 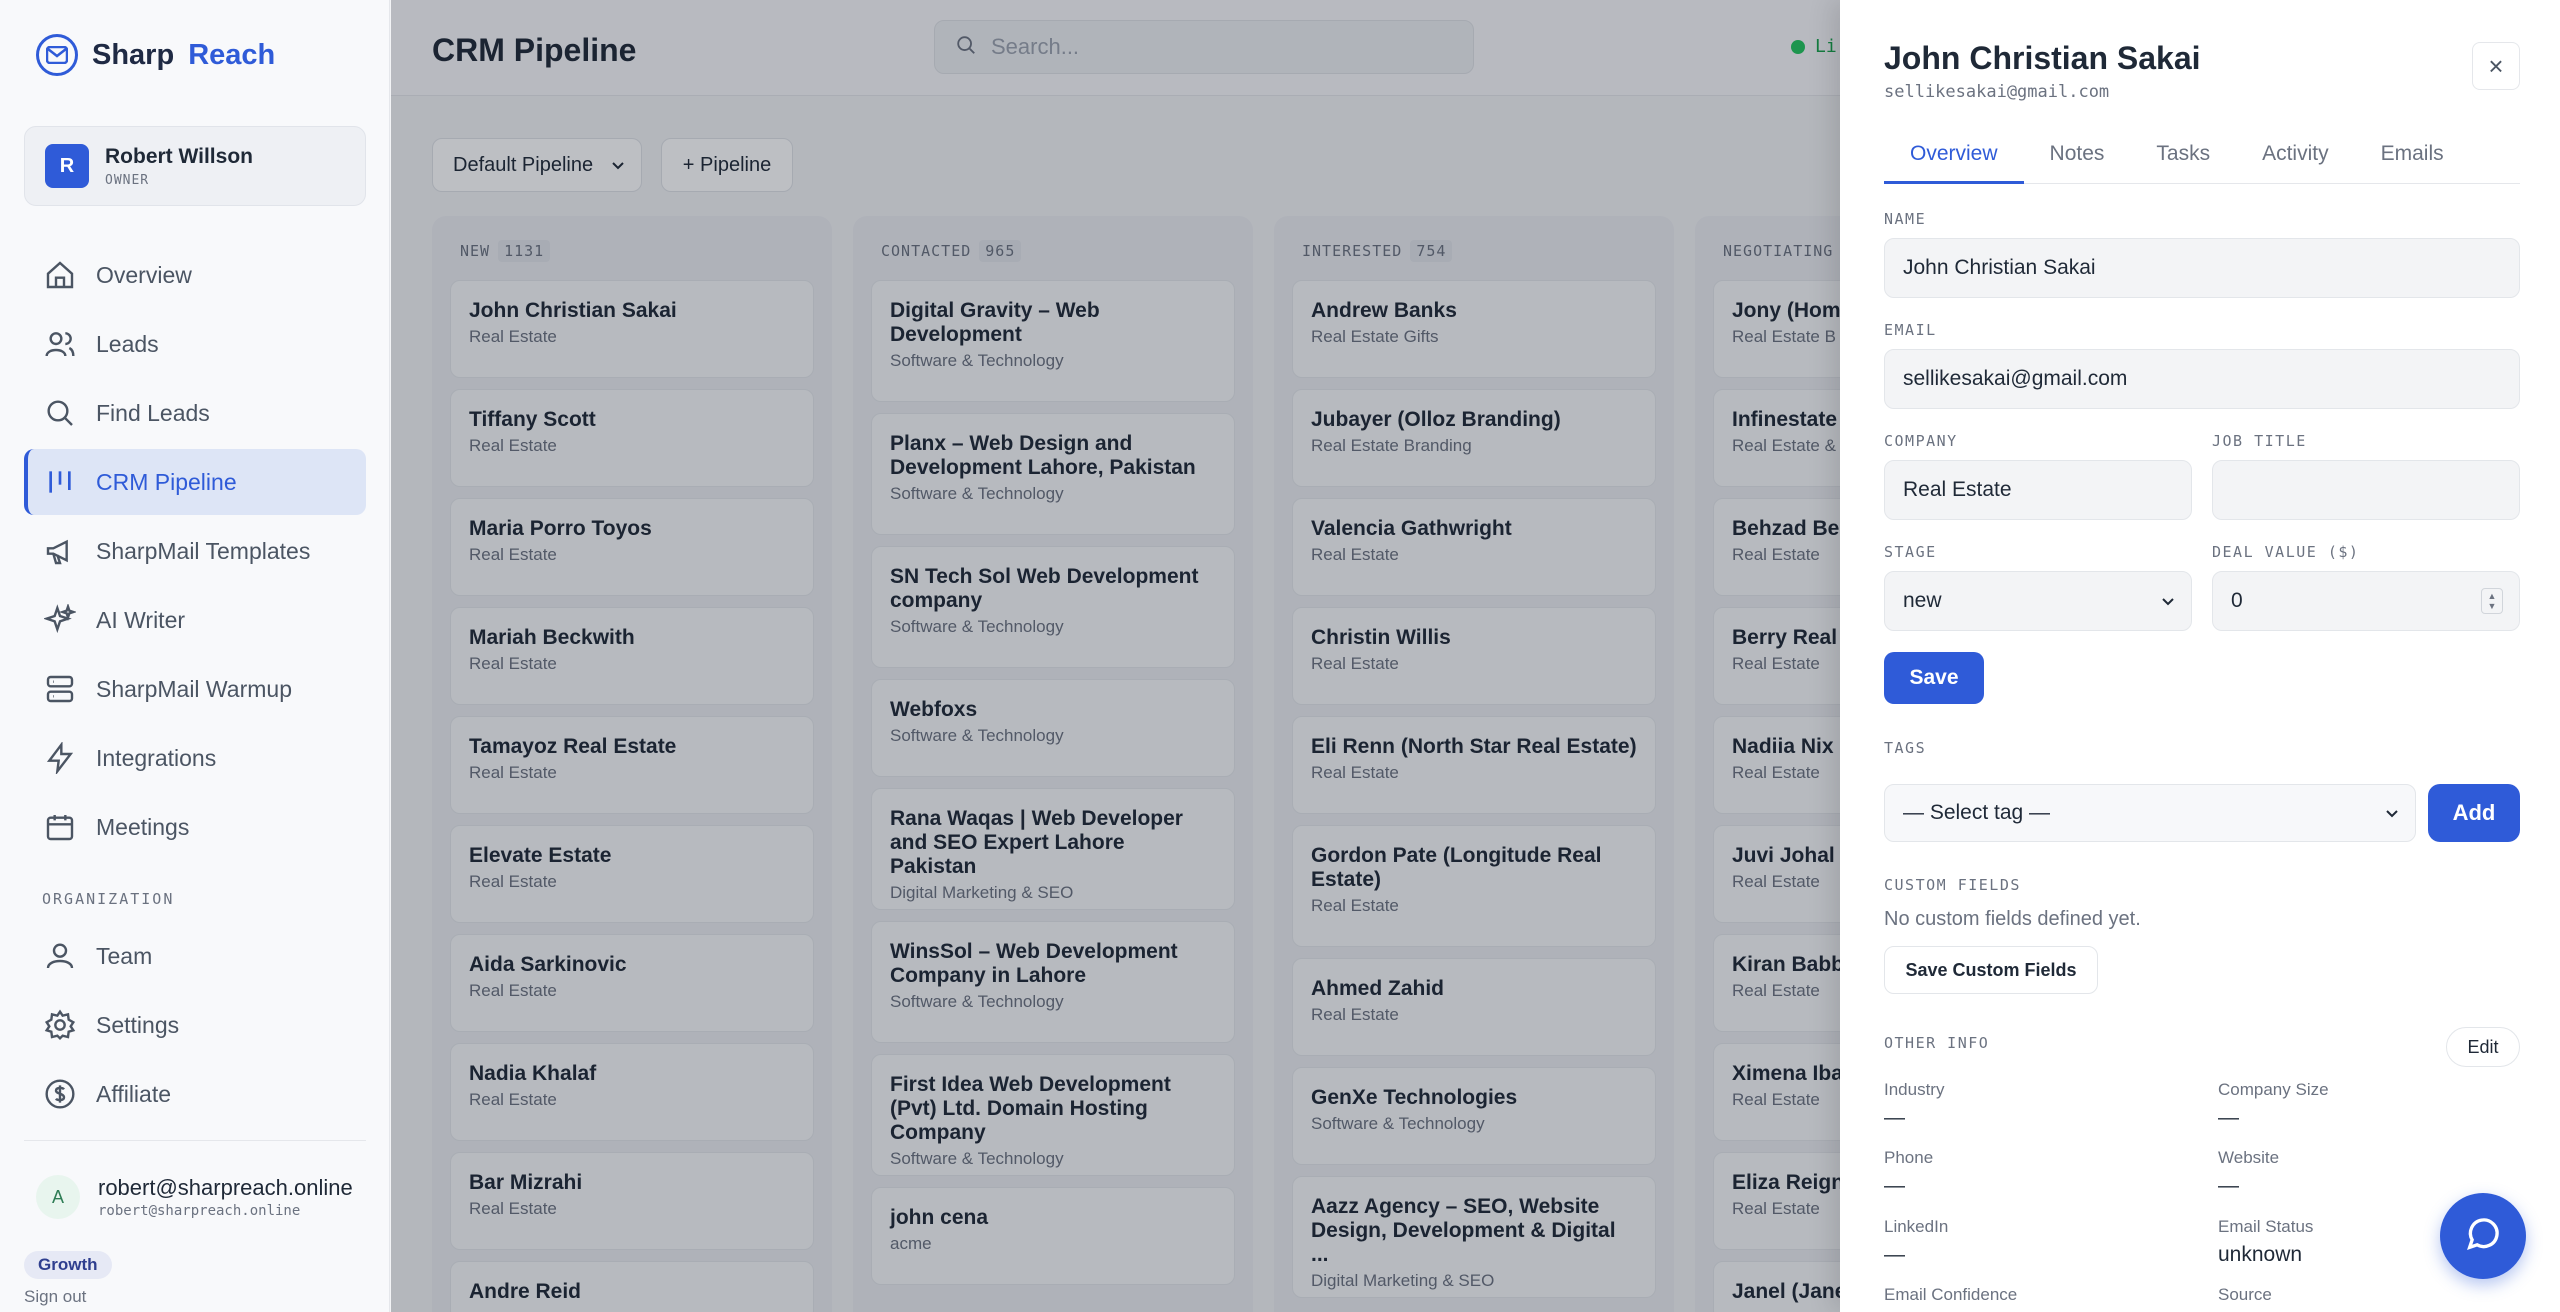 I want to click on sidebar-item-label: Overview, so click(x=144, y=274).